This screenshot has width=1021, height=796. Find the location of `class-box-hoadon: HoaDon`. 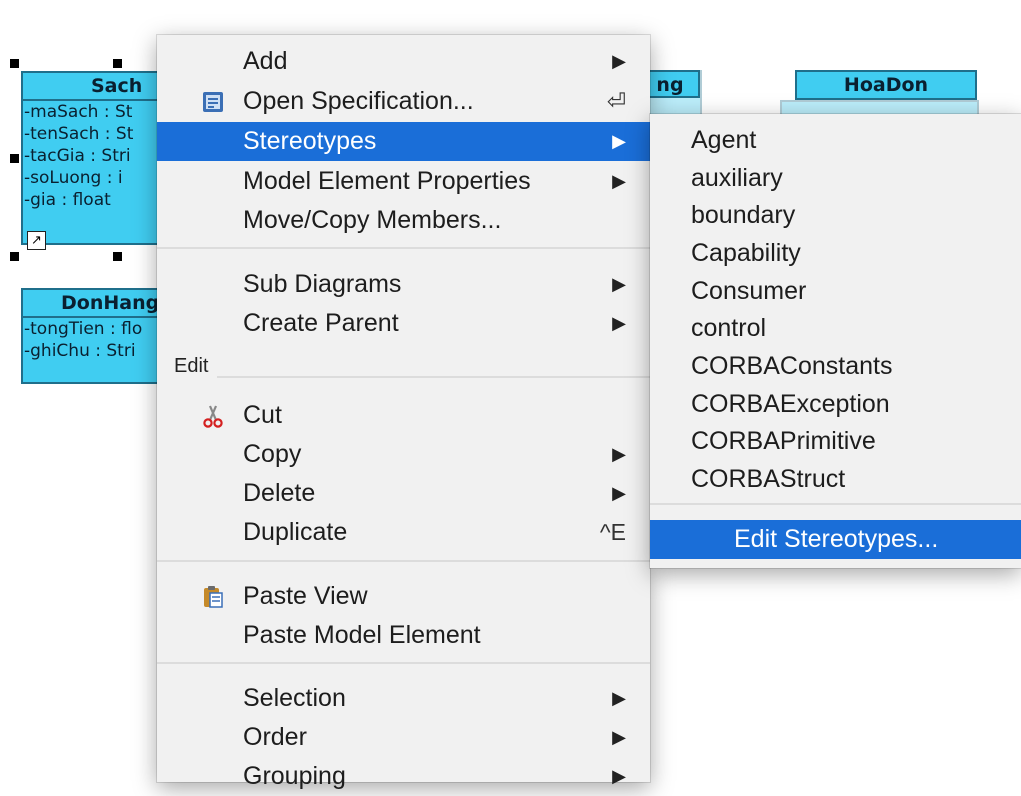

class-box-hoadon: HoaDon is located at coordinates (886, 85).